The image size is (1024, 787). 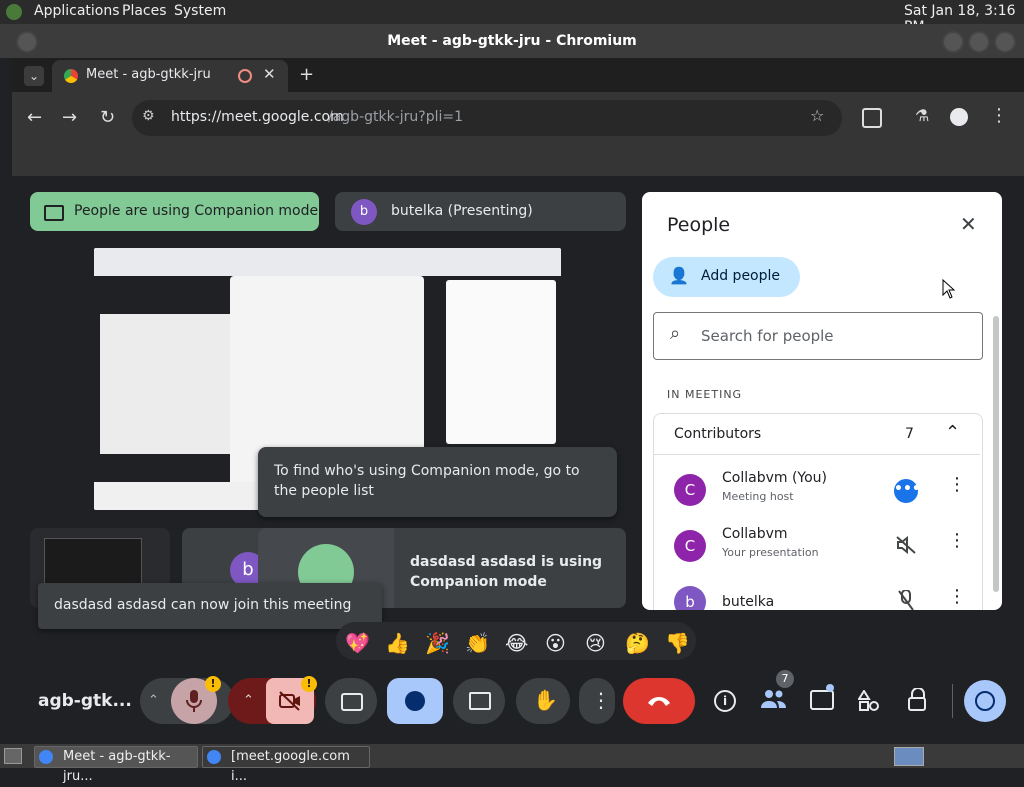 What do you see at coordinates (245, 76) in the screenshot?
I see `recording-icon` at bounding box center [245, 76].